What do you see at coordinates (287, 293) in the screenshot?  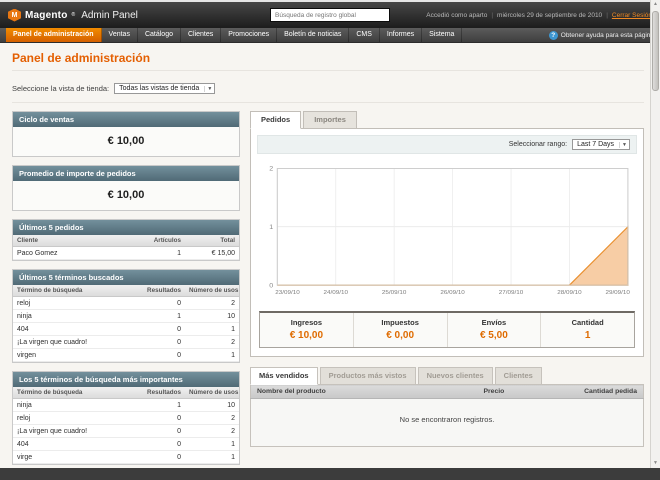 I see `svg-text: 23/09/10` at bounding box center [287, 293].